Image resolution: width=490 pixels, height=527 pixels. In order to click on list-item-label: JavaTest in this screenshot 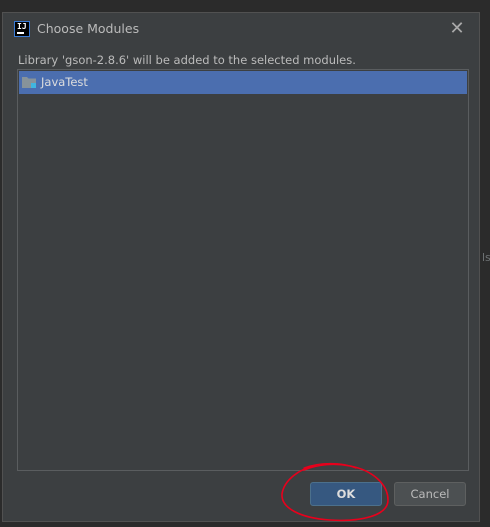, I will do `click(64, 82)`.